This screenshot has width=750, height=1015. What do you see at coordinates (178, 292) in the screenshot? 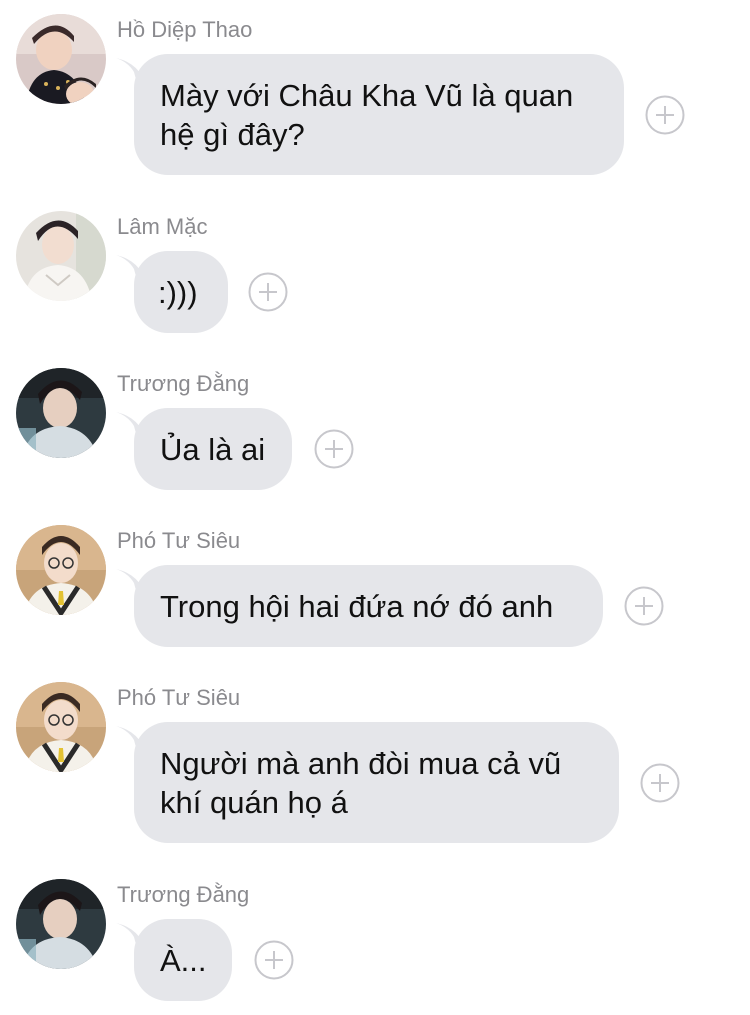
I see `message-text-line: :)))` at bounding box center [178, 292].